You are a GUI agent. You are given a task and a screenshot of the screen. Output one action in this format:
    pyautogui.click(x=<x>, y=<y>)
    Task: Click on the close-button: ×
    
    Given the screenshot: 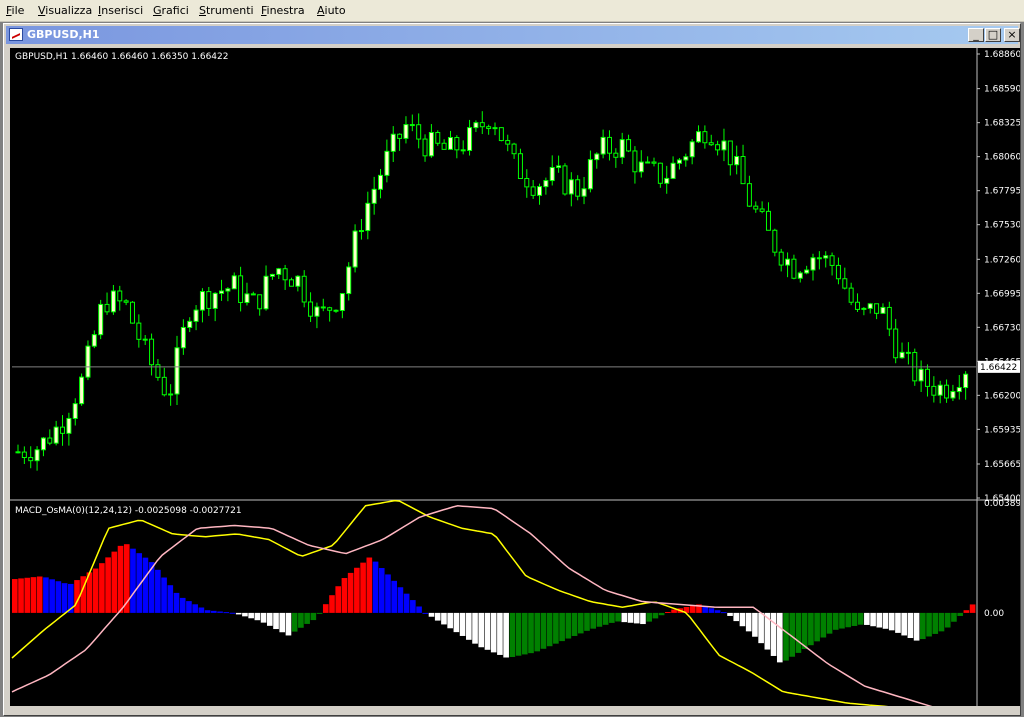 What is the action you would take?
    pyautogui.click(x=1012, y=35)
    